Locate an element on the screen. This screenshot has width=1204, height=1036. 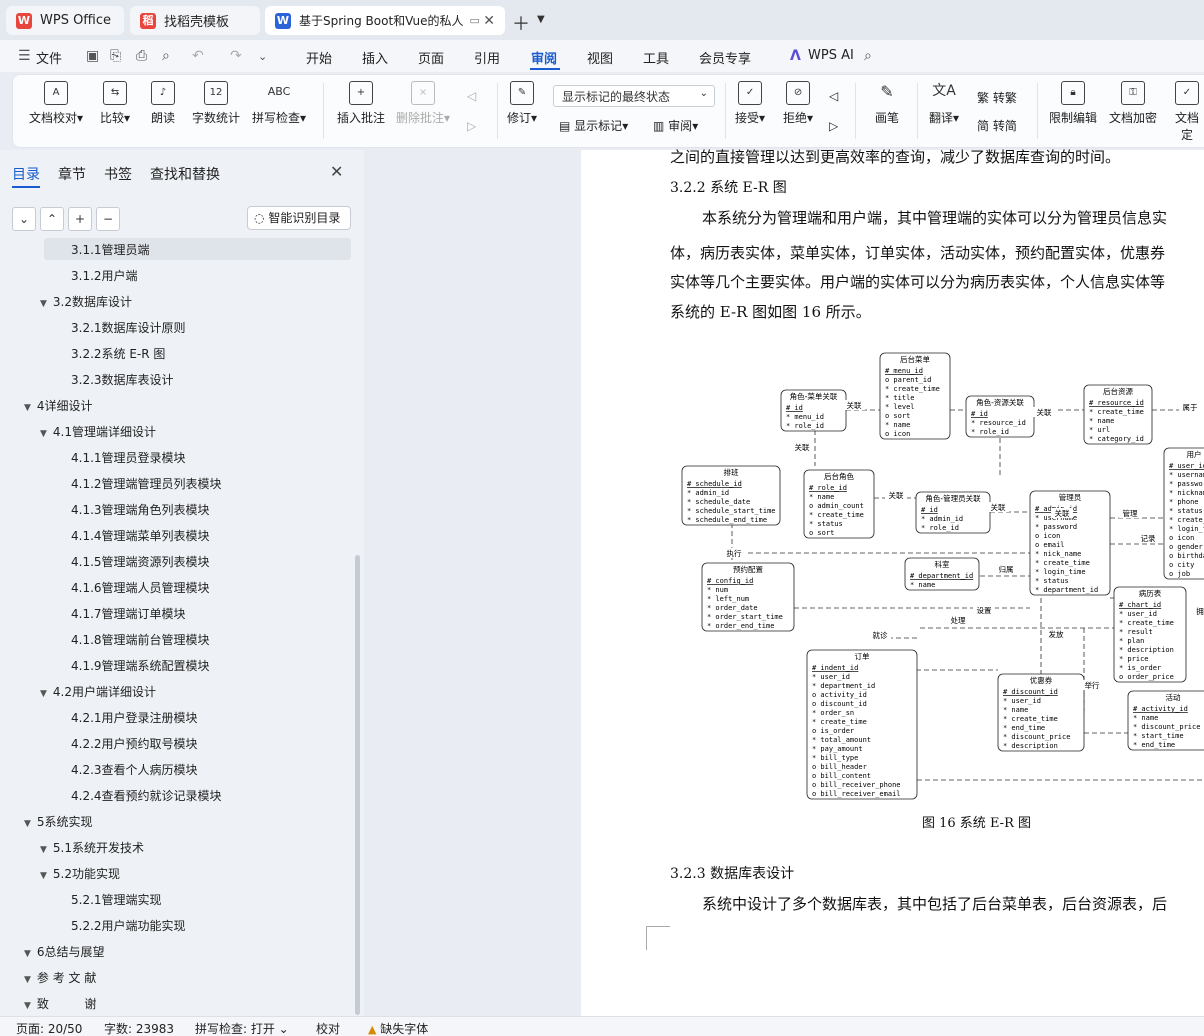
toc-item: 5.2.1管理端实现 is located at coordinates (116, 899).